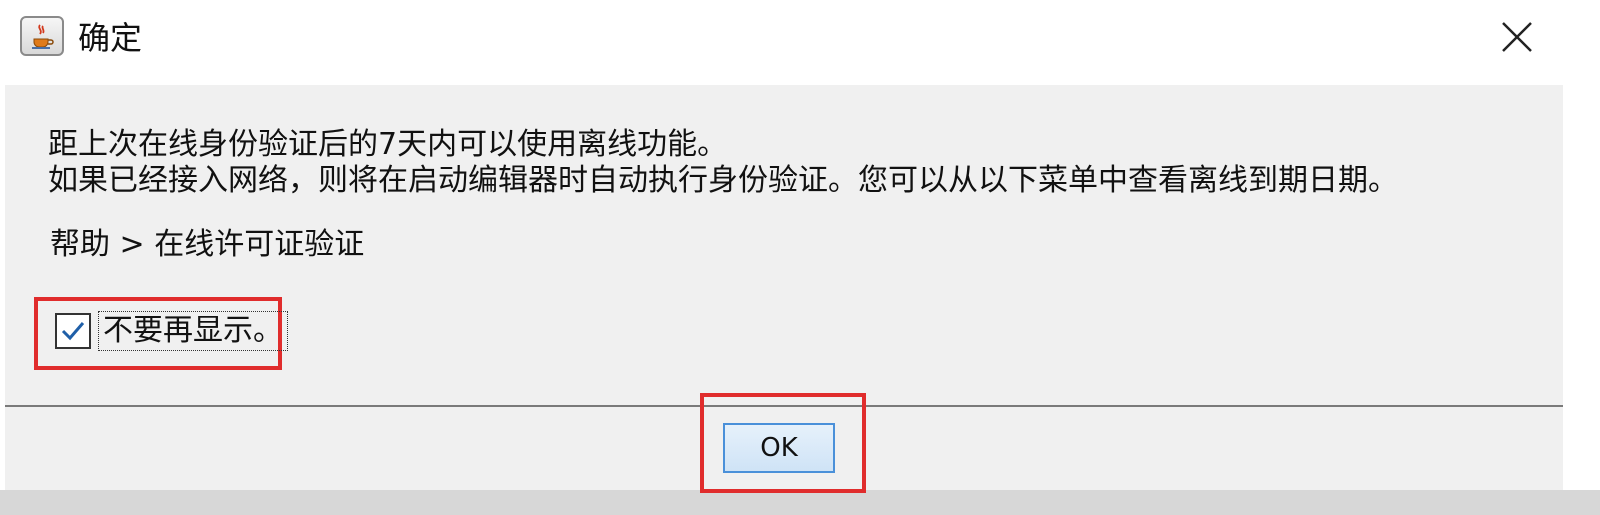 Image resolution: width=1600 pixels, height=515 pixels. What do you see at coordinates (42, 36) in the screenshot?
I see `java-cup-icon` at bounding box center [42, 36].